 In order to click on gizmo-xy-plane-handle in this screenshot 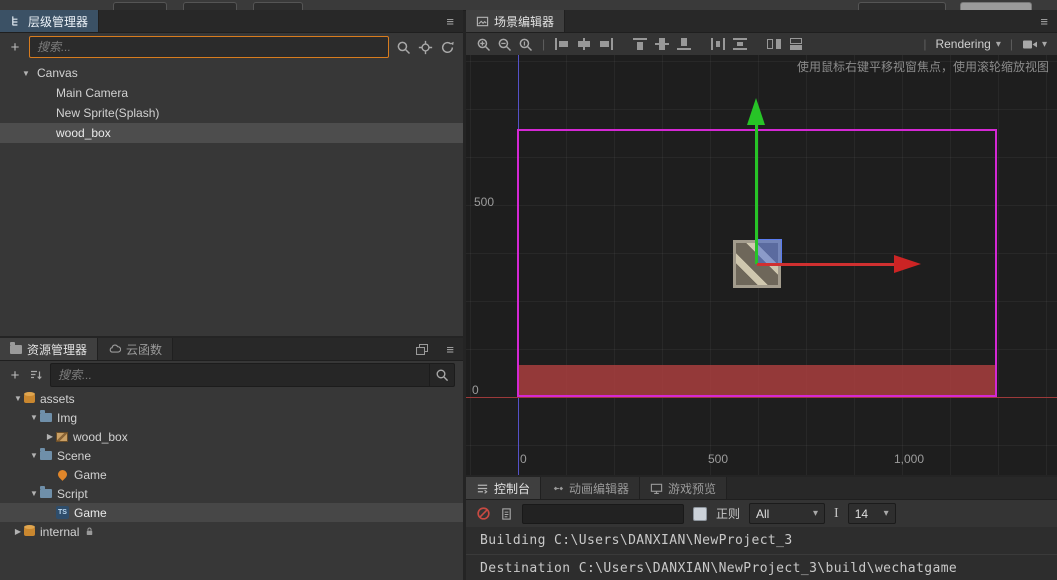, I will do `click(769, 251)`.